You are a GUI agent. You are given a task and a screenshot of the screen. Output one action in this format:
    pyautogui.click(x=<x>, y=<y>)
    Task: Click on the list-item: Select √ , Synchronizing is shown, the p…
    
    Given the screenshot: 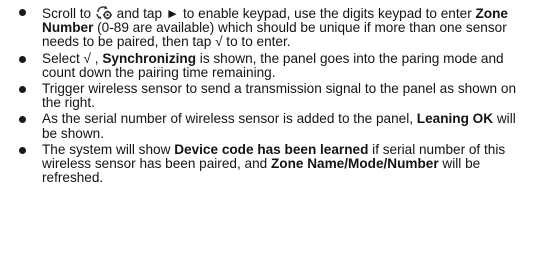 What is the action you would take?
    pyautogui.click(x=266, y=65)
    